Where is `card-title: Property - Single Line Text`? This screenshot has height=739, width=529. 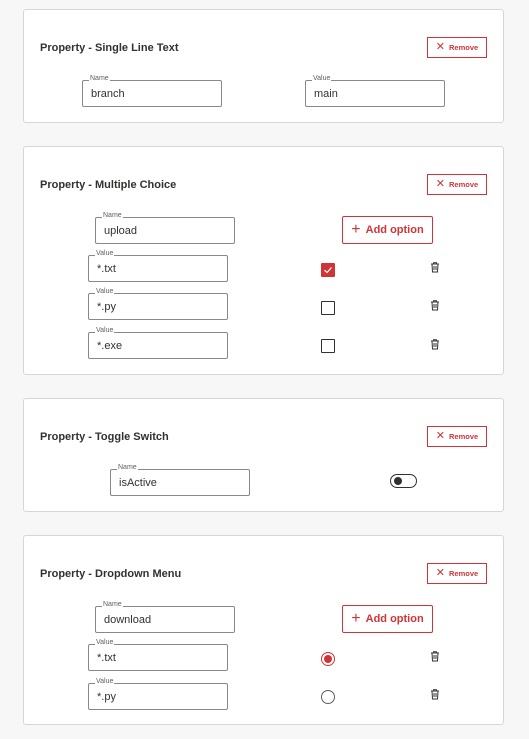
card-title: Property - Single Line Text is located at coordinates (109, 48).